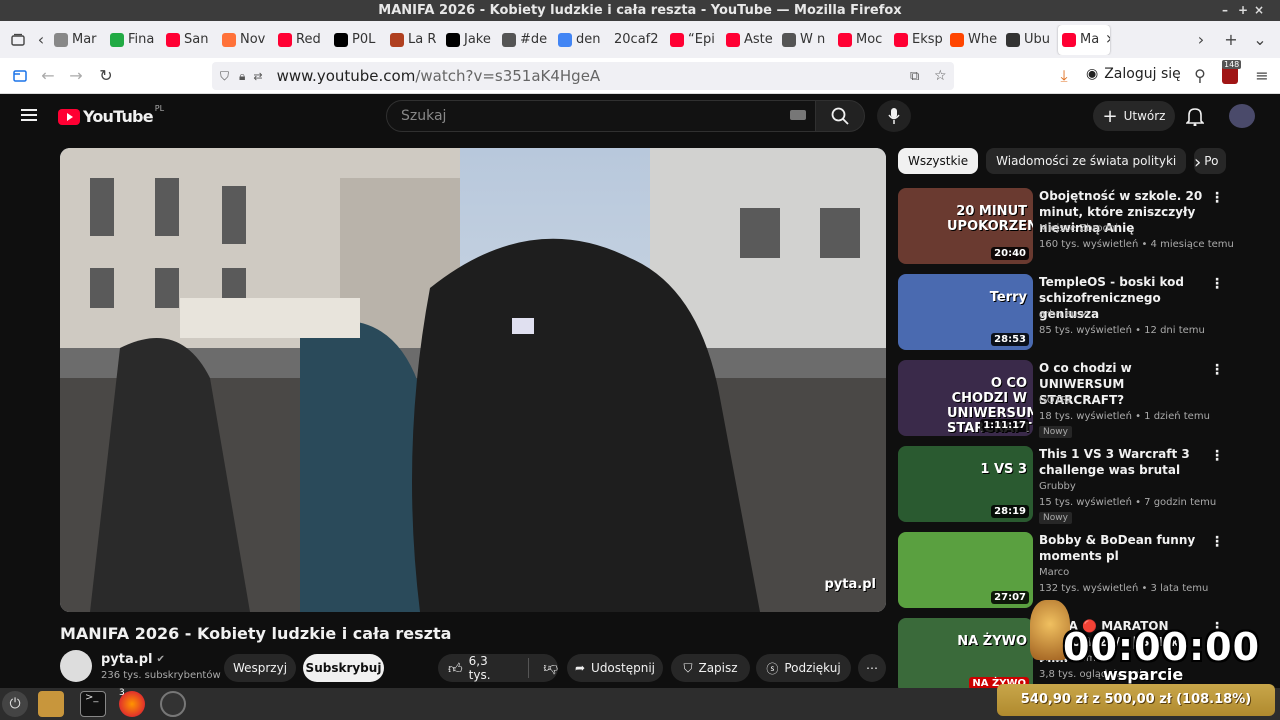  I want to click on search-input: Szukaj, so click(601, 116).